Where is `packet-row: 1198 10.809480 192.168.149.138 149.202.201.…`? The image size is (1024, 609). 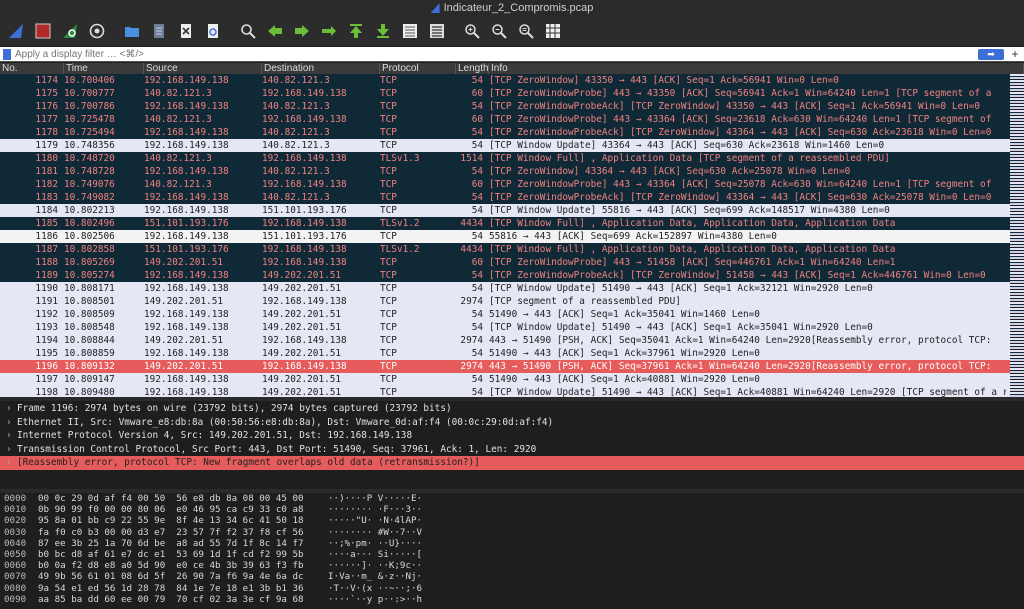
packet-row: 1198 10.809480 192.168.149.138 149.202.201.… is located at coordinates (505, 391).